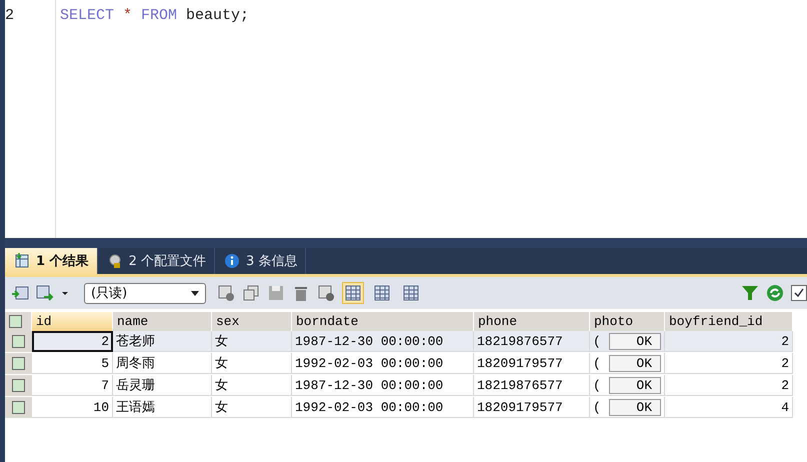 This screenshot has width=807, height=462. Describe the element at coordinates (155, 15) in the screenshot. I see `code-line: SELECT * FROM beauty;` at that location.